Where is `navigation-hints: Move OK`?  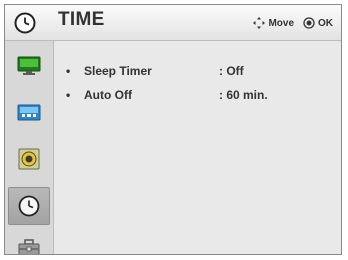 navigation-hints: Move OK is located at coordinates (293, 23).